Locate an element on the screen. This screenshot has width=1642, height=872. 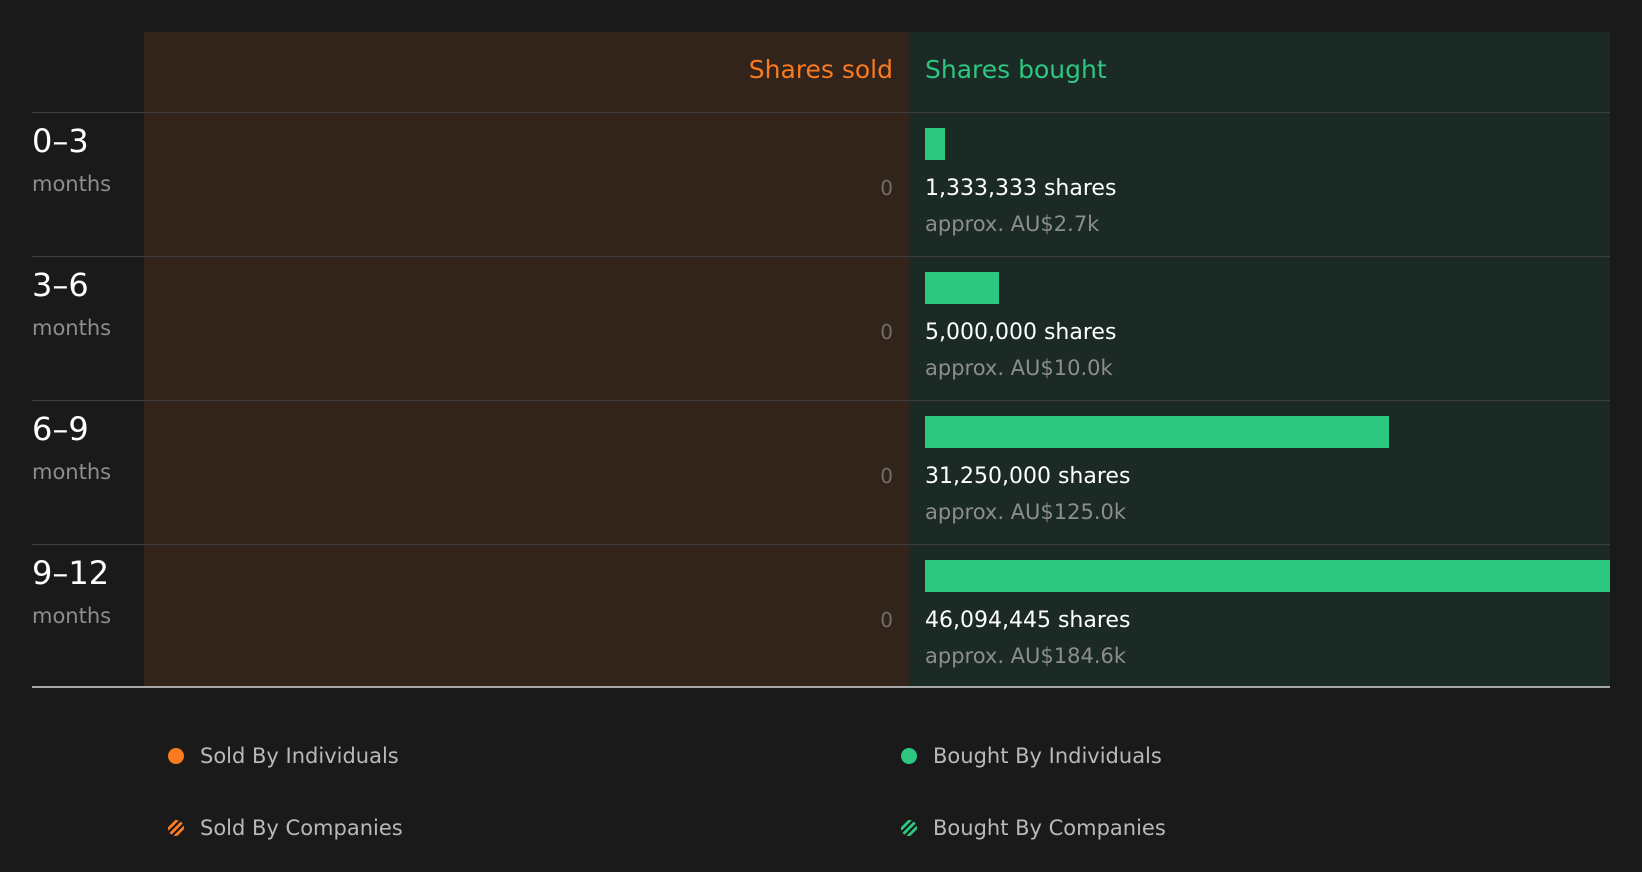
shares-bought-label: 46,094,445 shares is located at coordinates (1028, 620).